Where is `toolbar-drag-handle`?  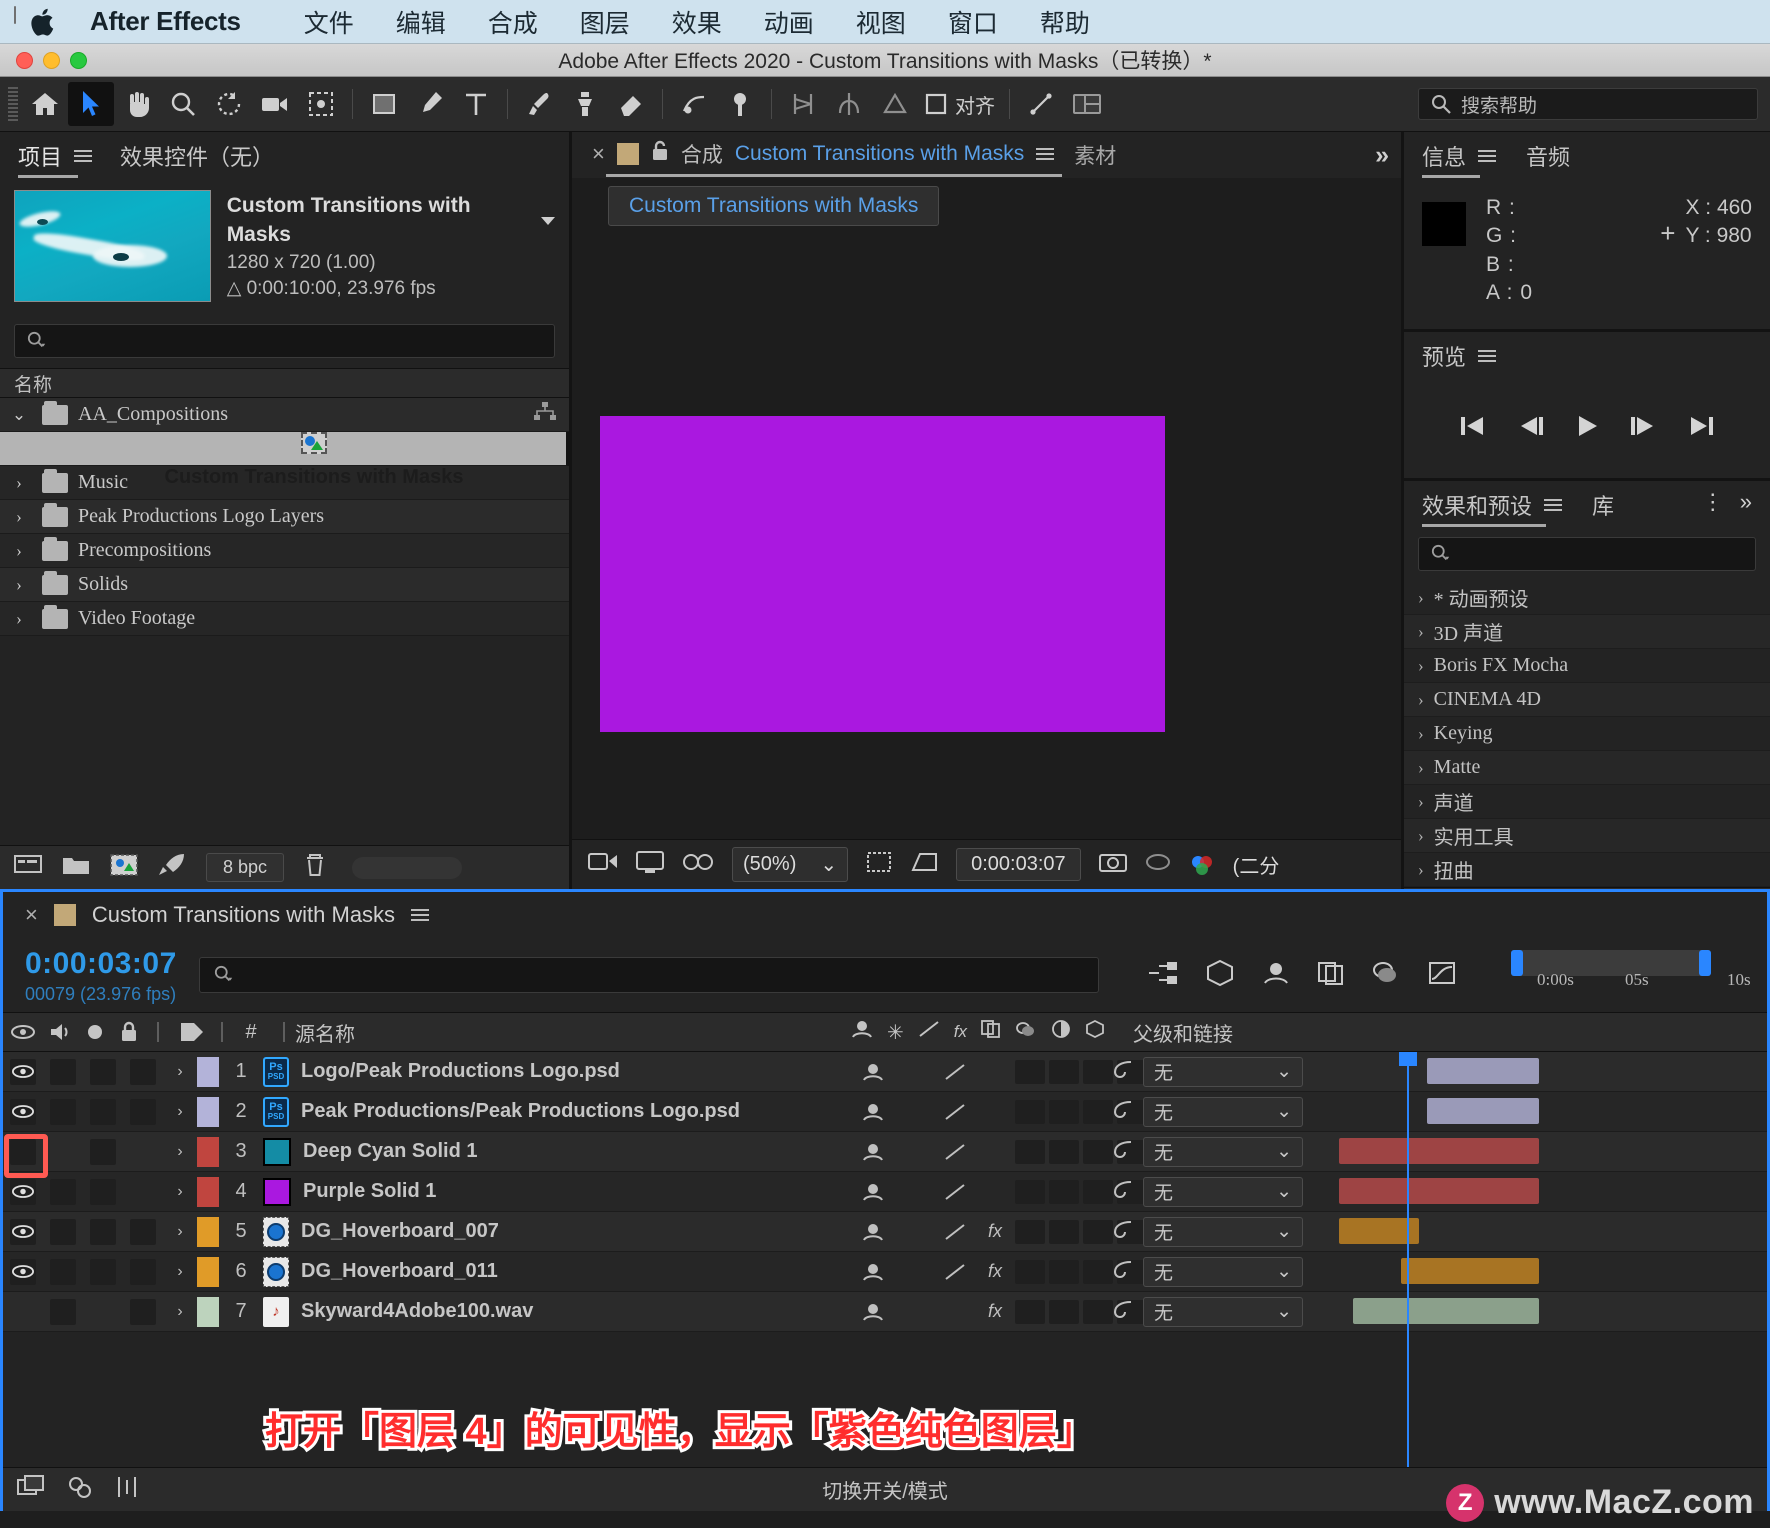
toolbar-drag-handle is located at coordinates (13, 104).